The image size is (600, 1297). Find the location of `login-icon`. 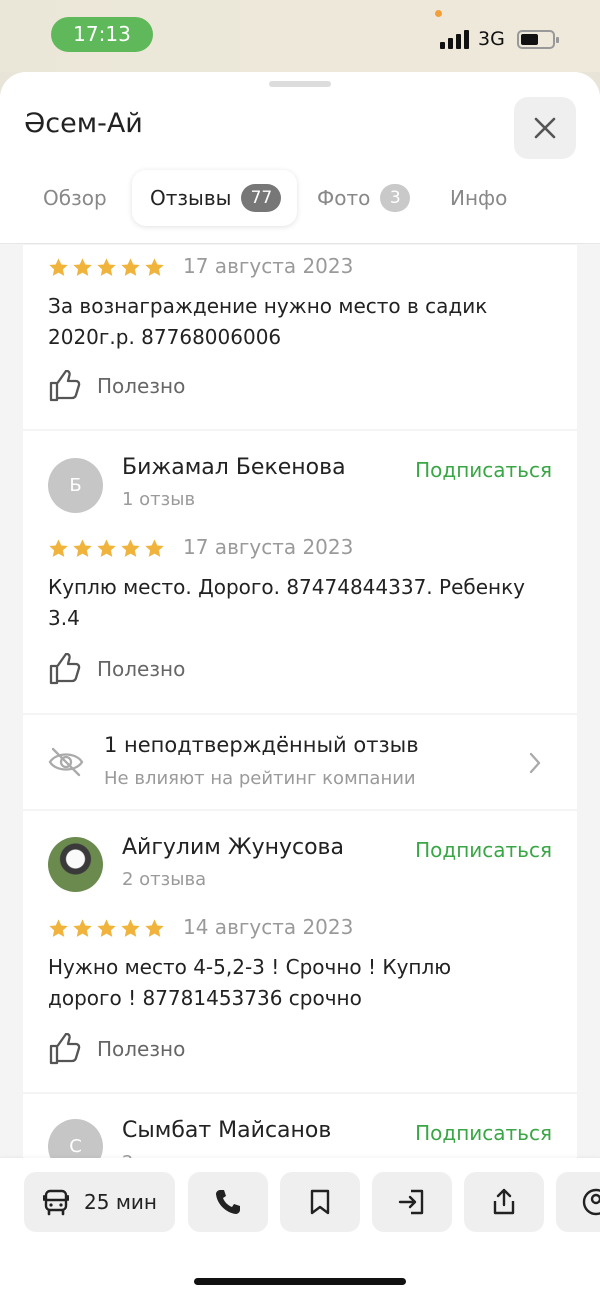

login-icon is located at coordinates (411, 1202).